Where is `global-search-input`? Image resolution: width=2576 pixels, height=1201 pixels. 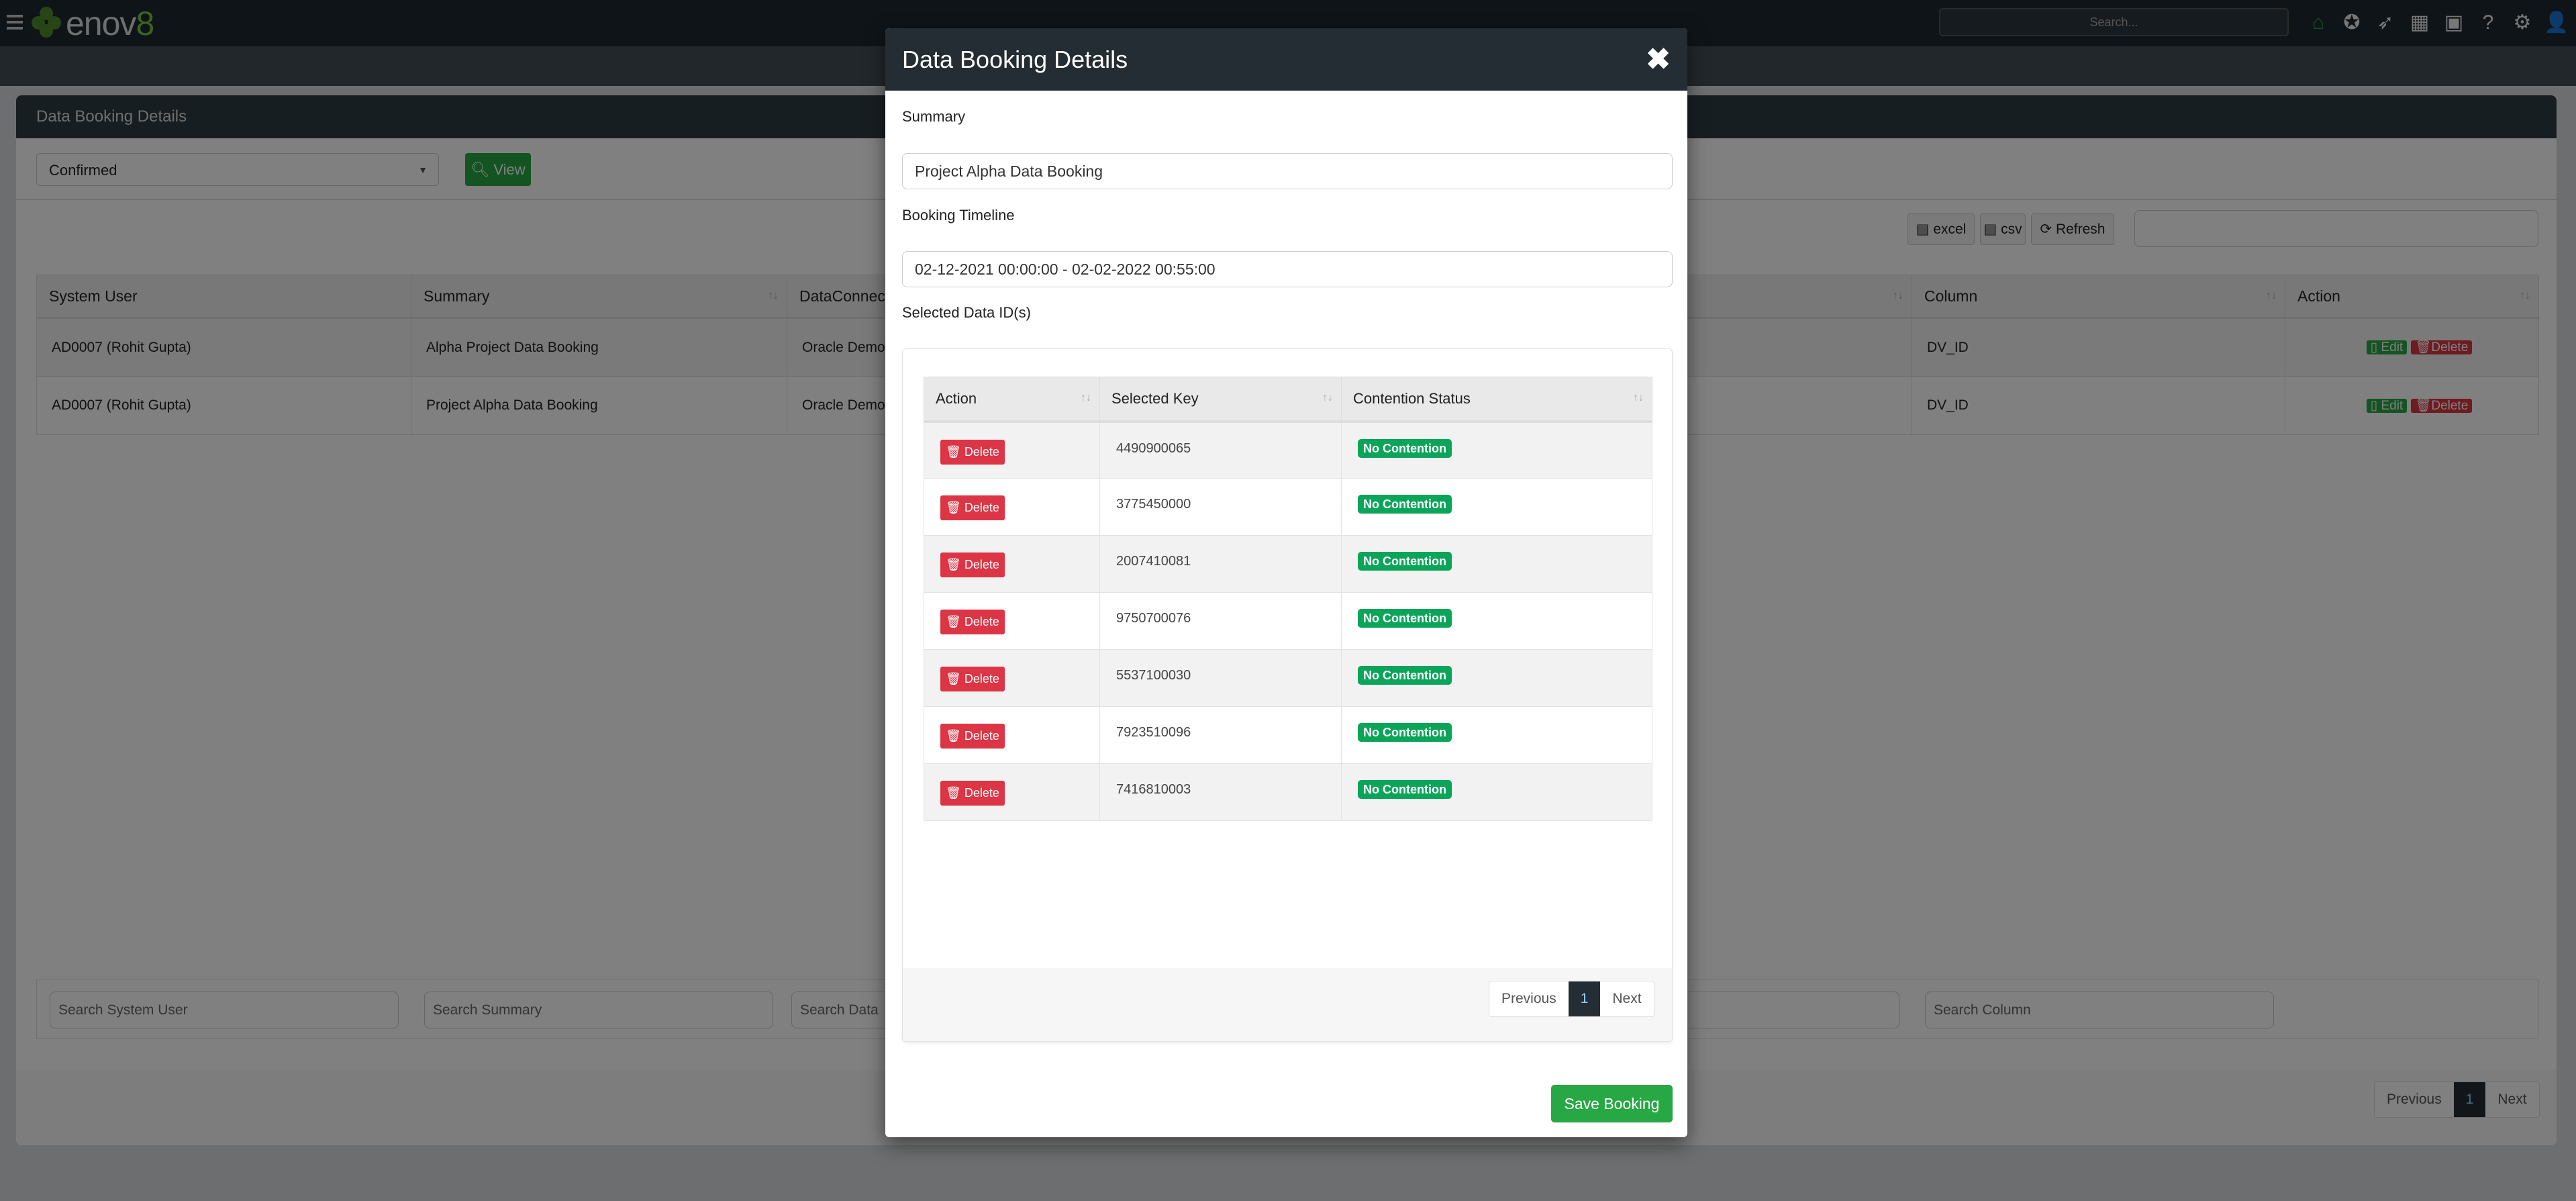
global-search-input is located at coordinates (2114, 22).